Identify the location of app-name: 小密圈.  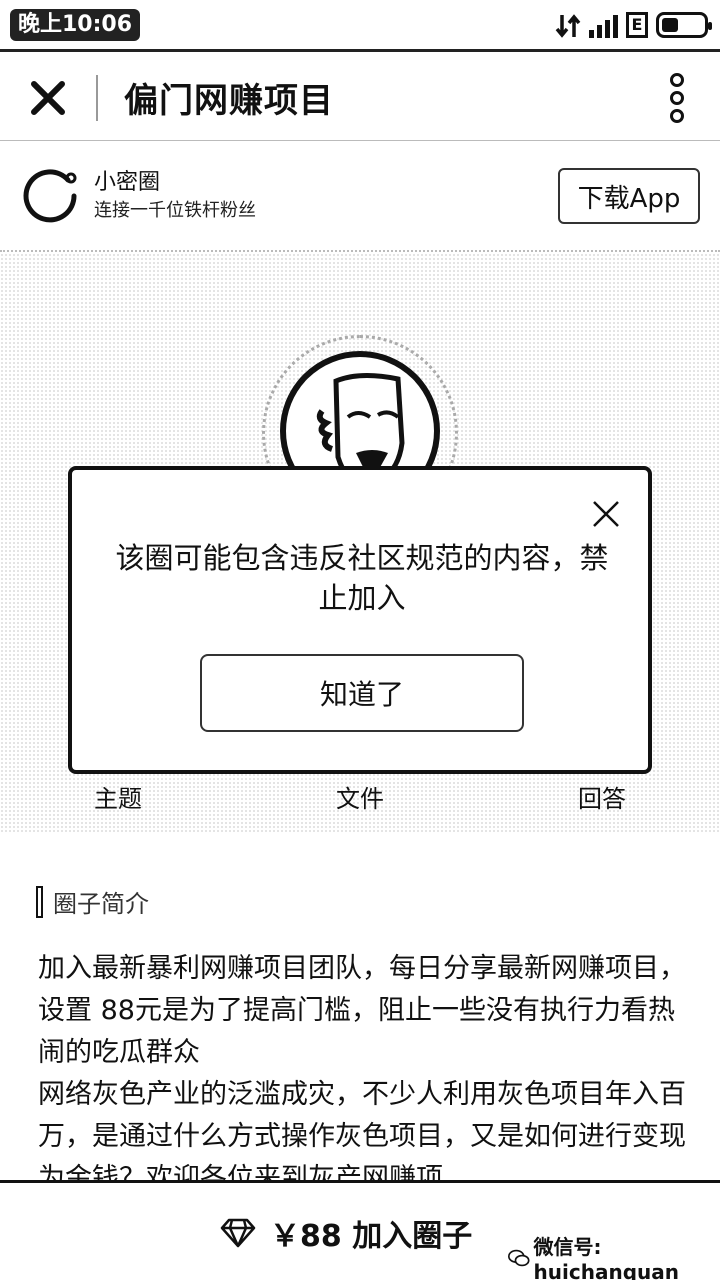
(127, 182).